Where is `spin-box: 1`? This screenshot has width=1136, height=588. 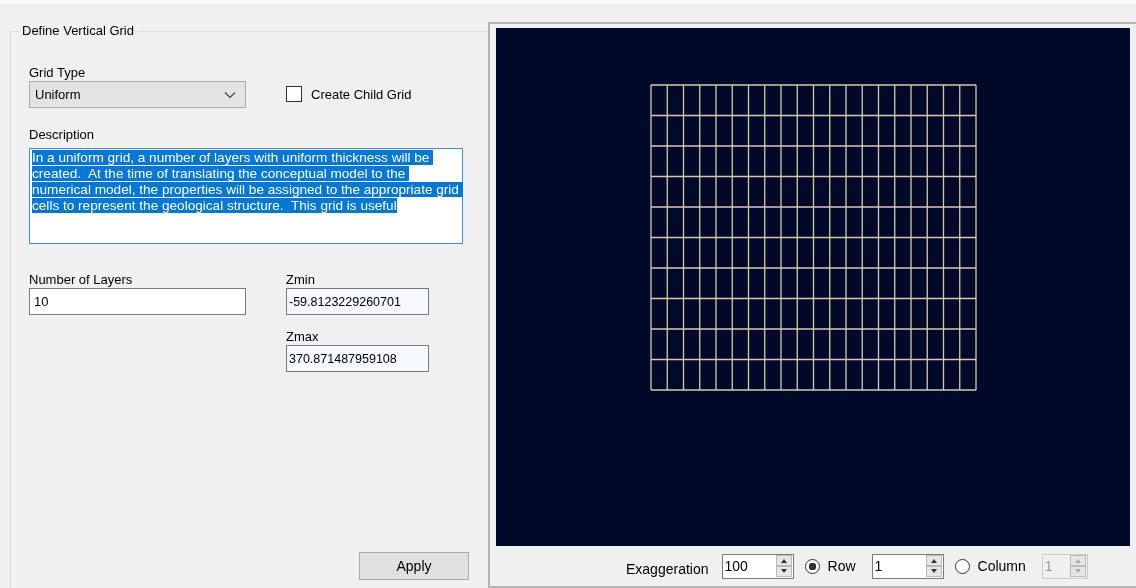 spin-box: 1 is located at coordinates (907, 566).